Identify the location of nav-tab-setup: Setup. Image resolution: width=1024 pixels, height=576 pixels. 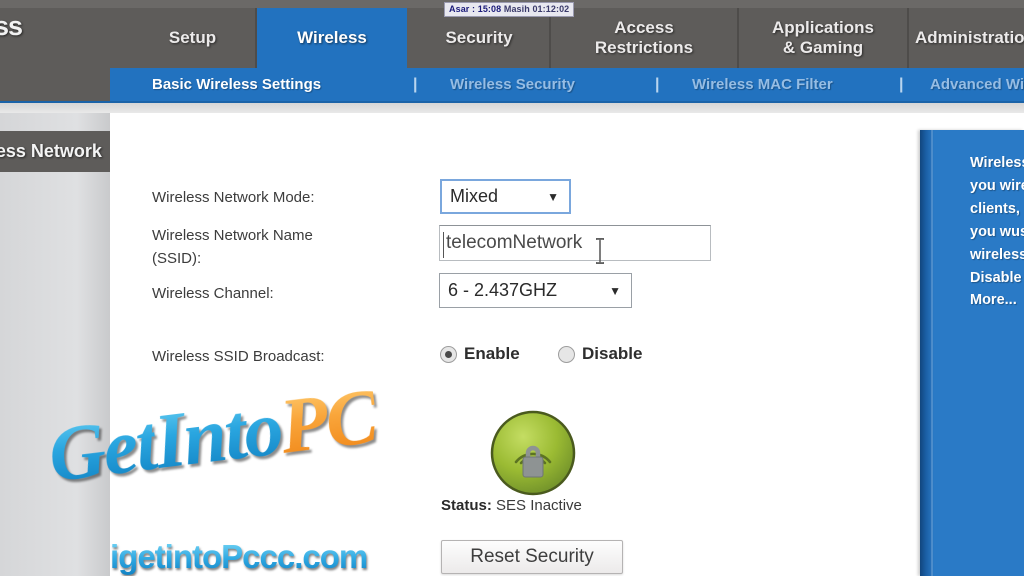
(192, 38).